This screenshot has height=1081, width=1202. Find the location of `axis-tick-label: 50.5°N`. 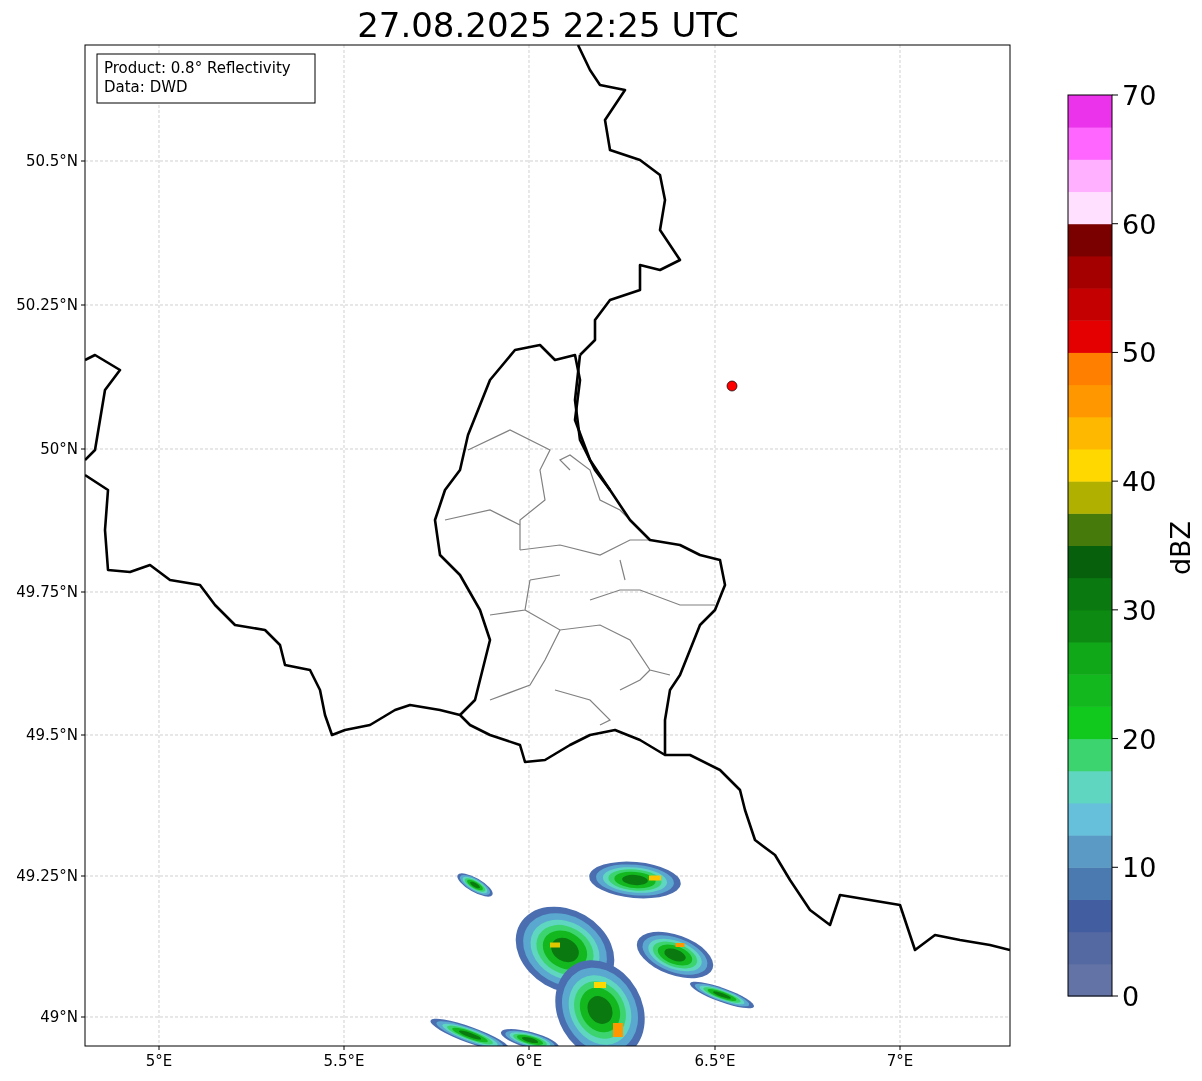

axis-tick-label: 50.5°N is located at coordinates (51, 161).